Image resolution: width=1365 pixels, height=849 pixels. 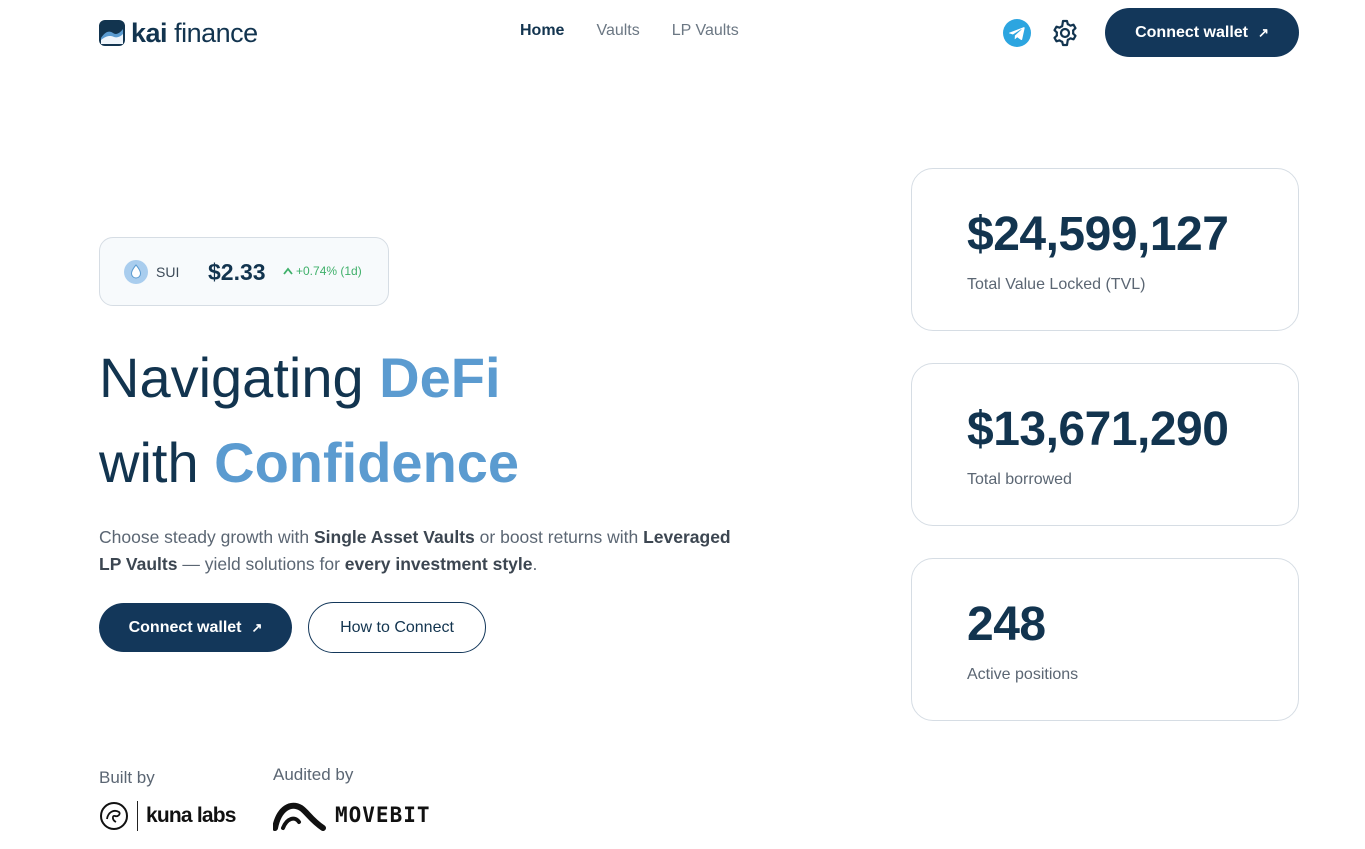 What do you see at coordinates (397, 627) in the screenshot?
I see `how-to-connect-button: How to Connect` at bounding box center [397, 627].